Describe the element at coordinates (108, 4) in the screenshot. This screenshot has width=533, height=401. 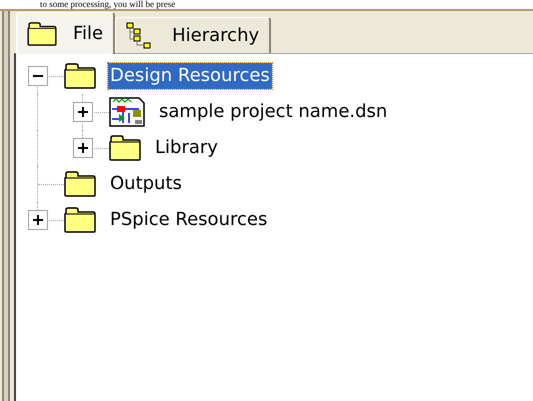
I see `caption-text: to some processing, you will be prese` at that location.